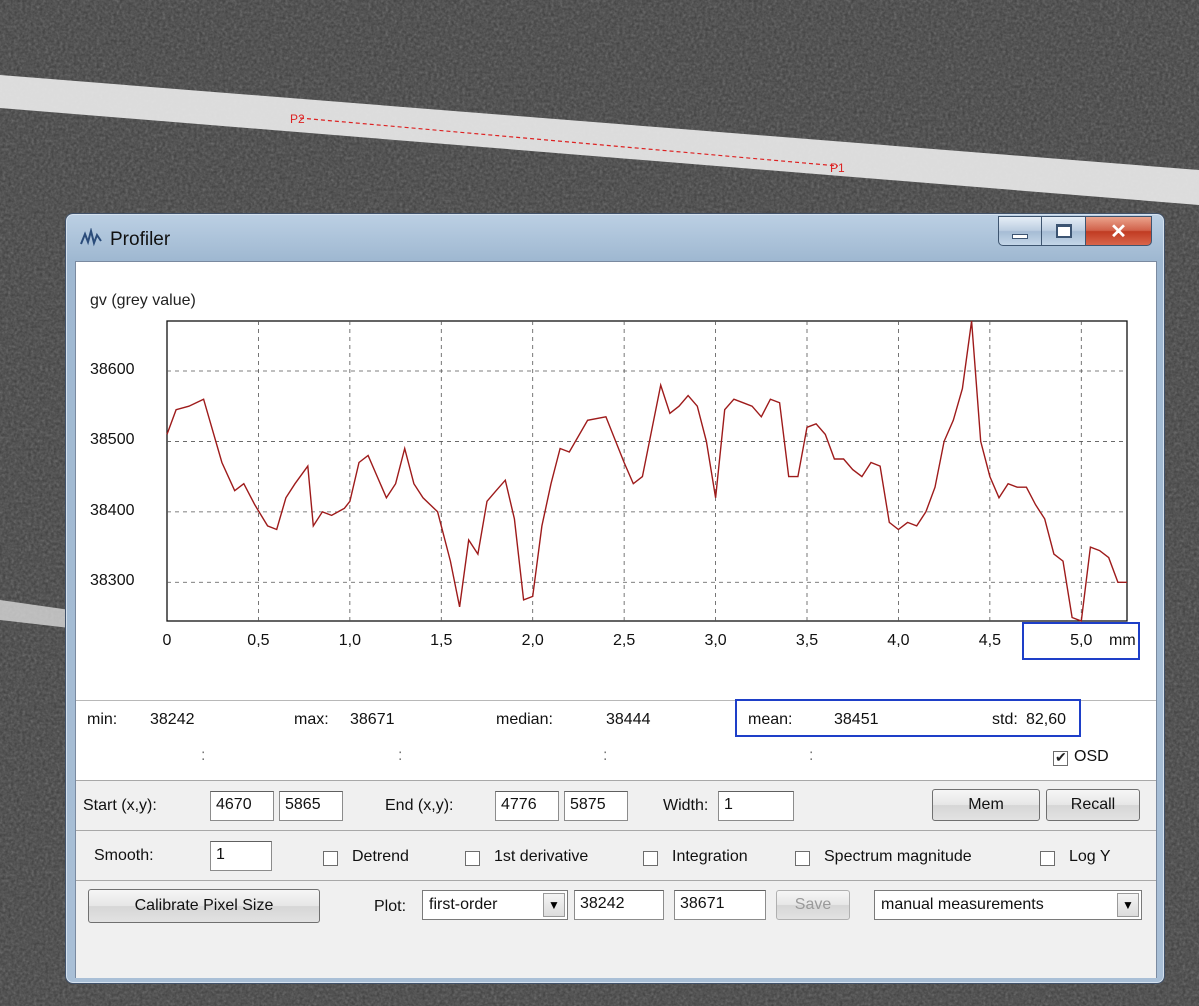 The width and height of the screenshot is (1199, 1006). I want to click on measurement-mode-select: manual measurements ▼, so click(1008, 905).